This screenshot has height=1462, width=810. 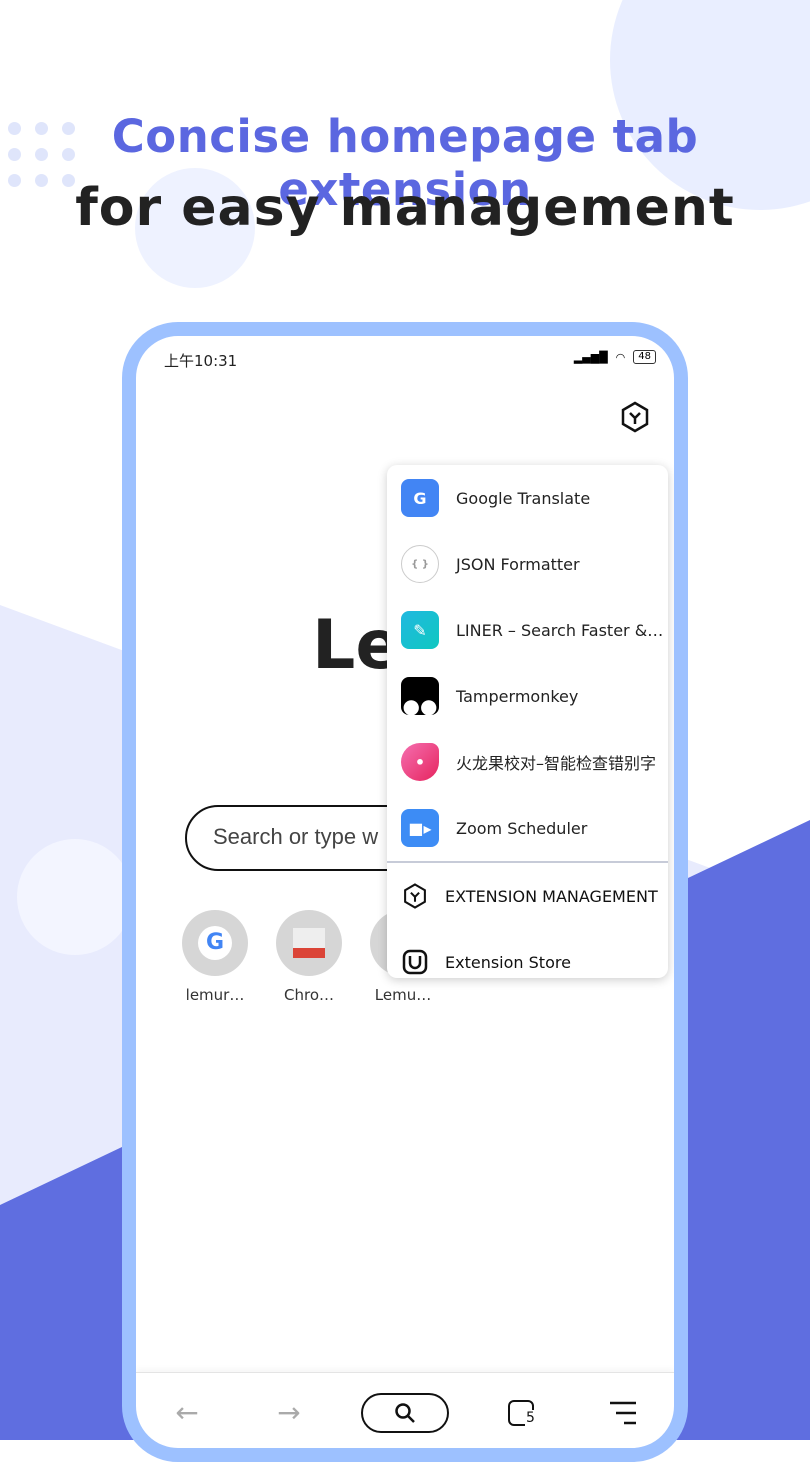 I want to click on status-time: 上午10:31, so click(x=201, y=361).